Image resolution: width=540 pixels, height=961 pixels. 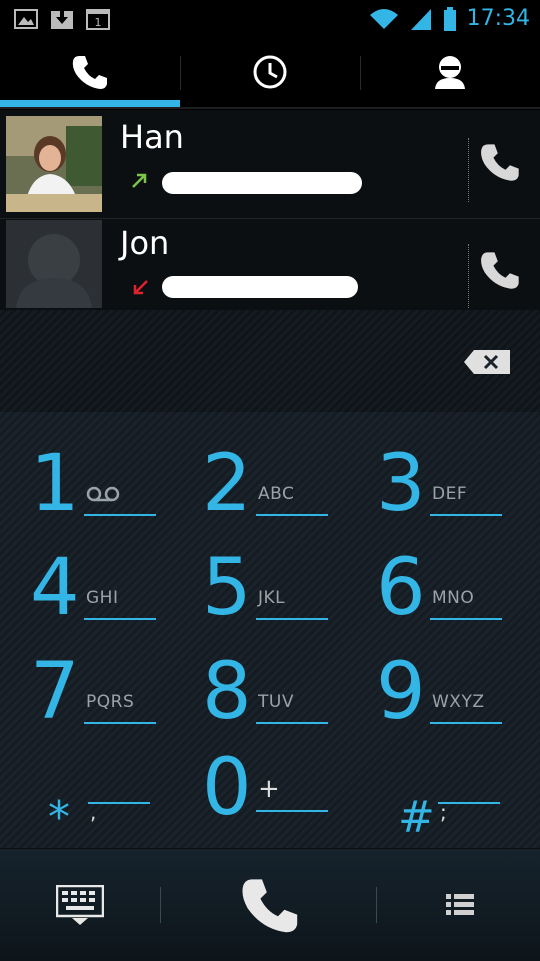 I want to click on sim-label: 1, so click(x=98, y=22).